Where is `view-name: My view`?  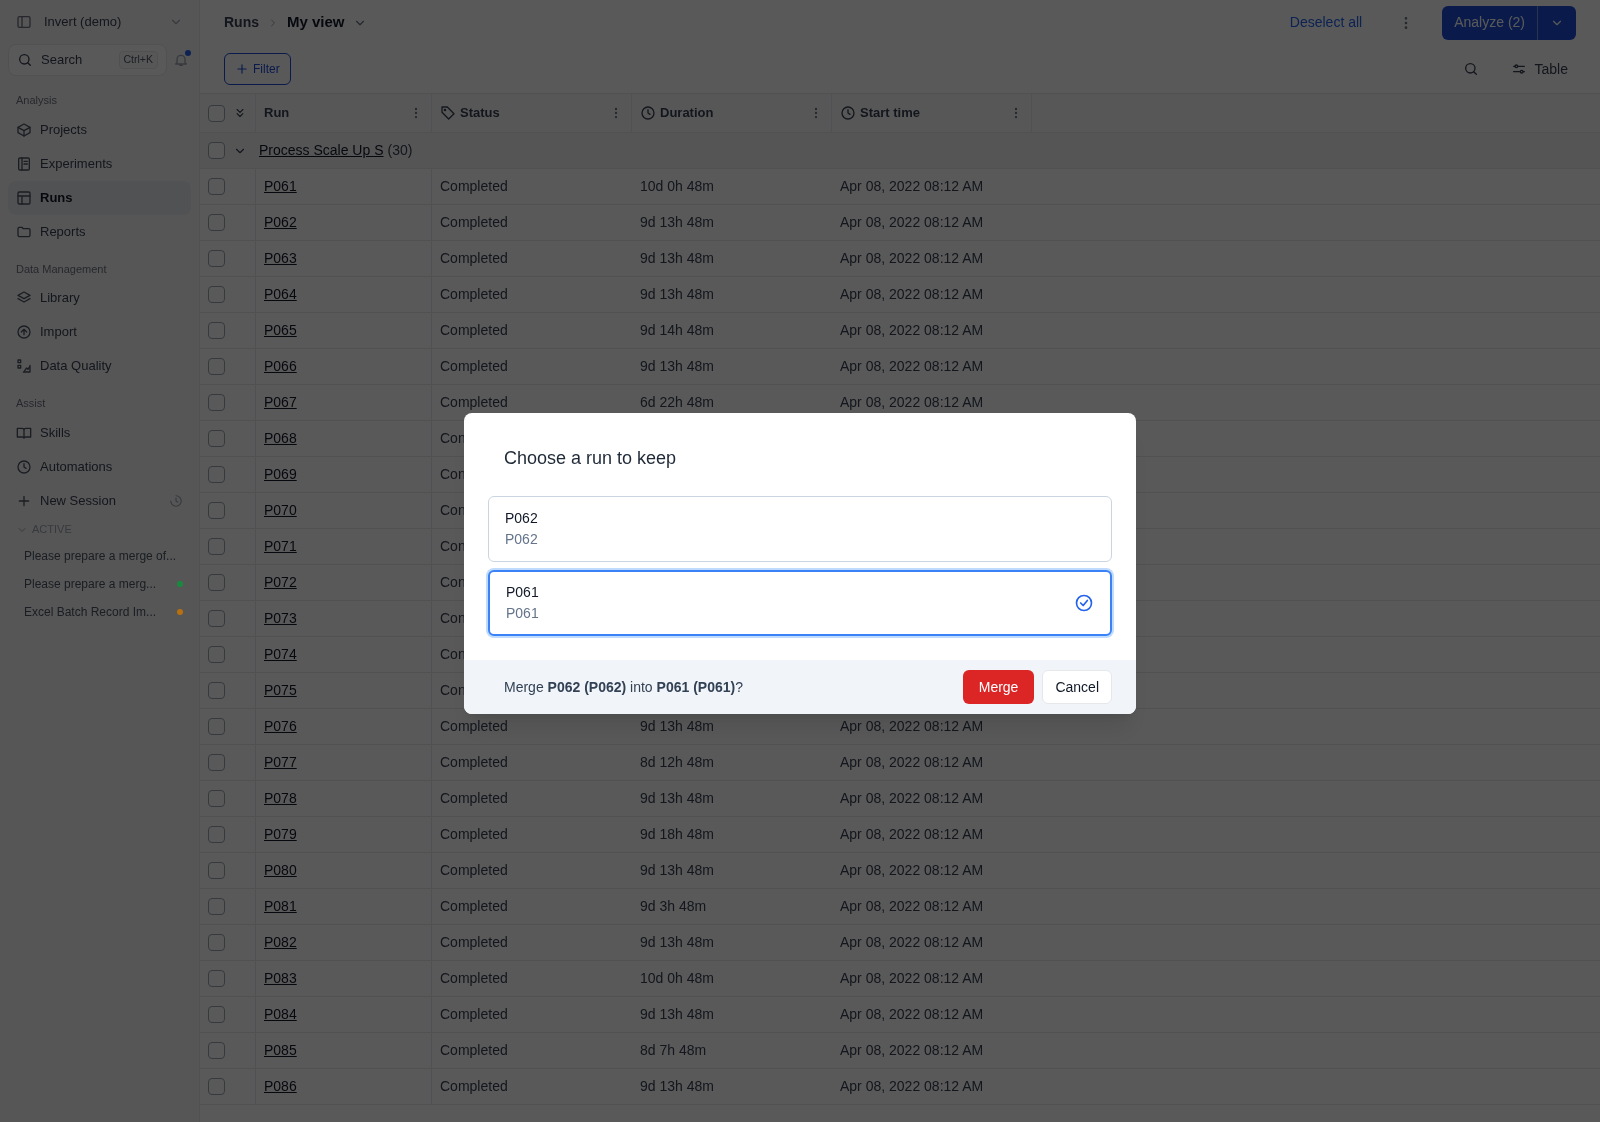
view-name: My view is located at coordinates (316, 22).